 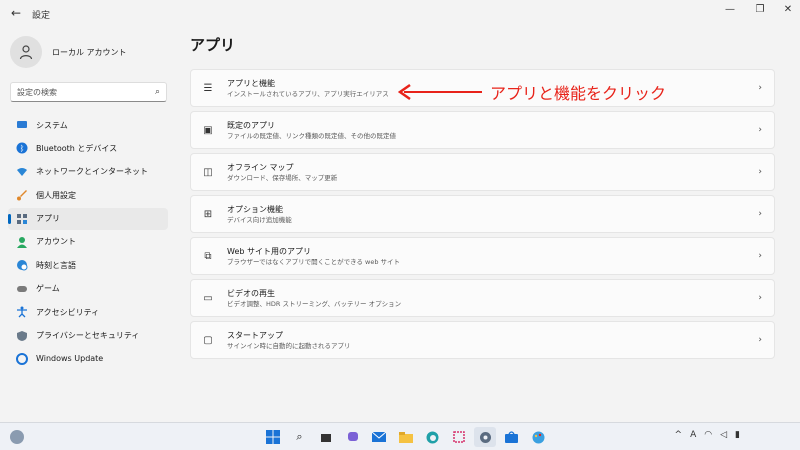 I want to click on edge-icon, so click(x=432, y=437).